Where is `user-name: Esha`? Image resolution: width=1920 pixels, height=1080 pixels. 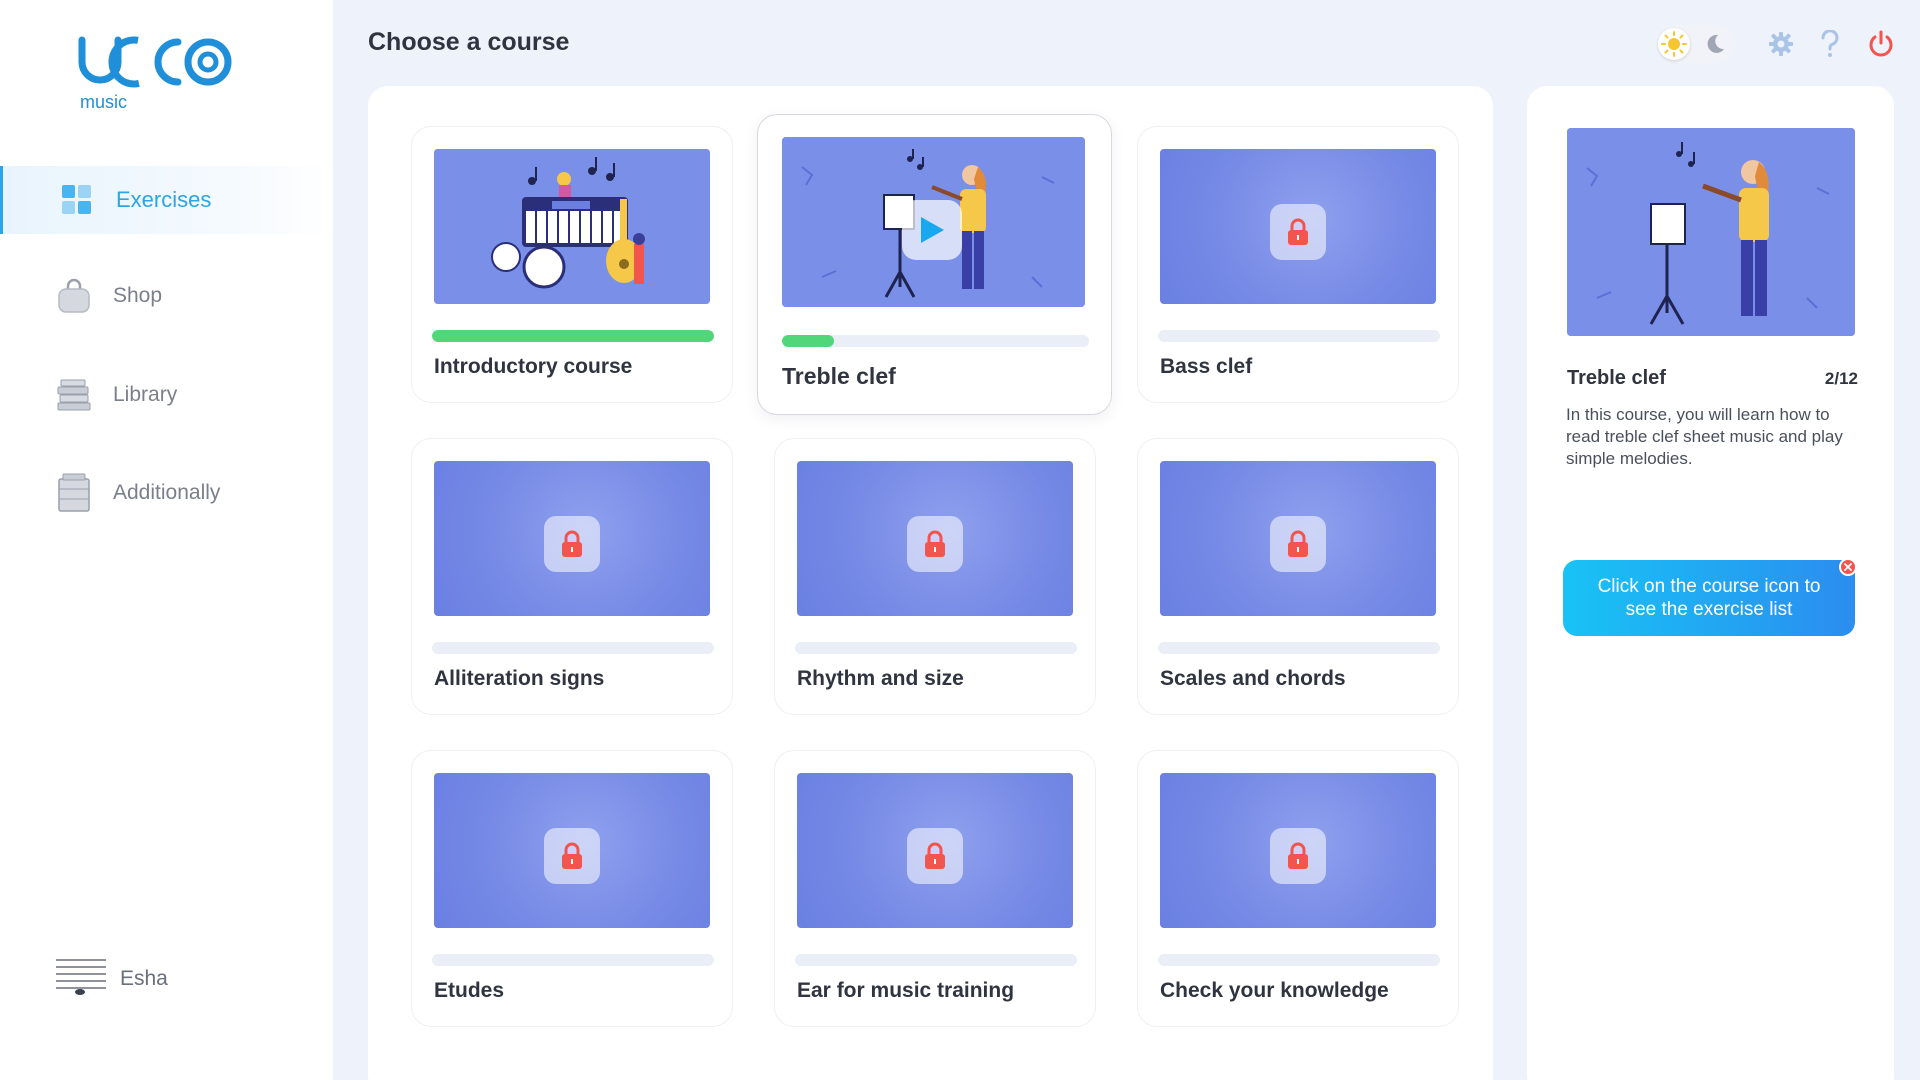
user-name: Esha is located at coordinates (144, 978).